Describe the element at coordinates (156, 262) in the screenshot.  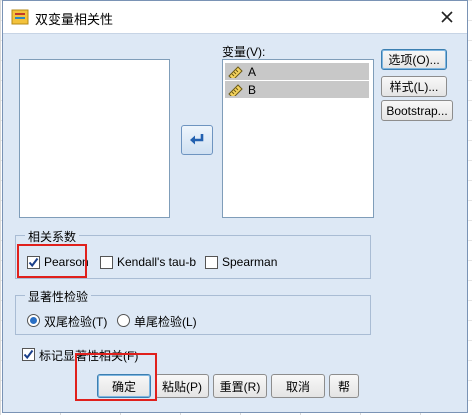
I see `kendall-label: Kendall's tau-b` at that location.